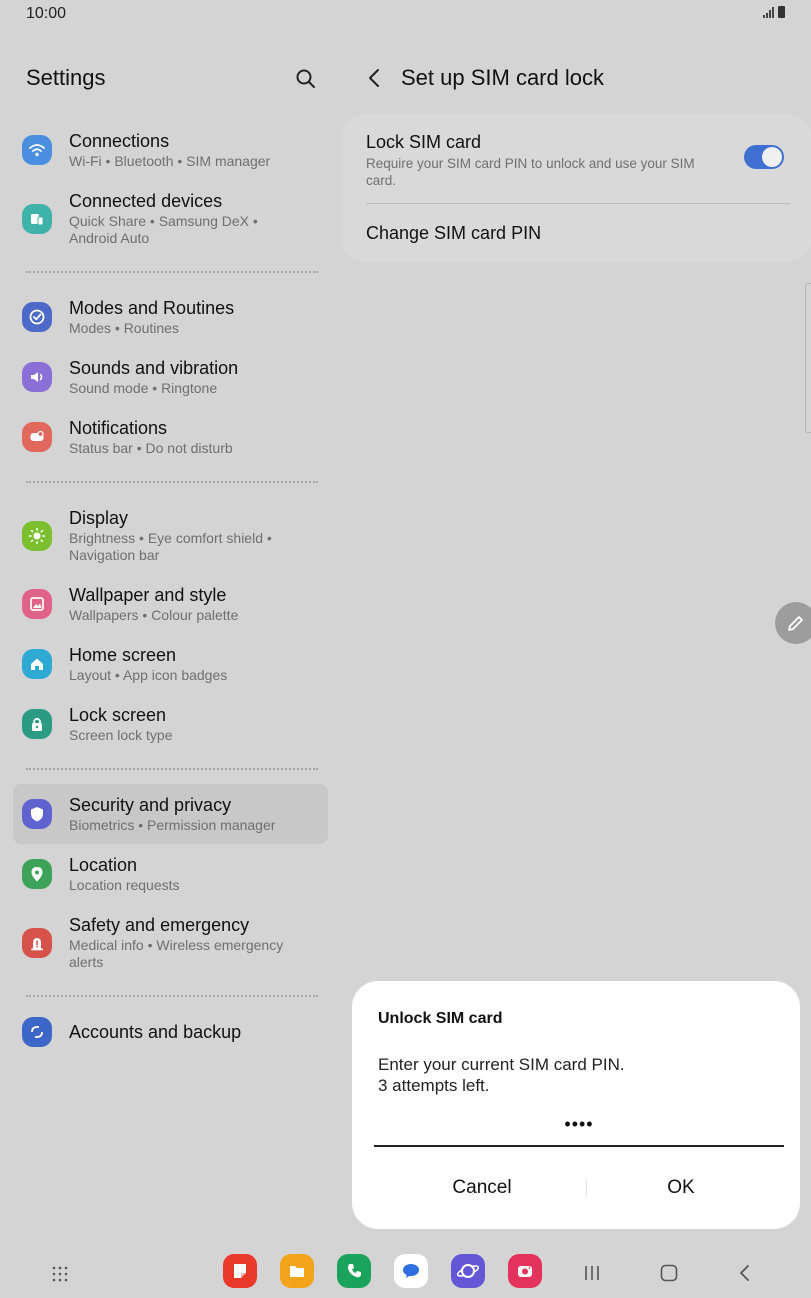 The height and width of the screenshot is (1298, 811). I want to click on lock-sim-card-toggle, so click(764, 157).